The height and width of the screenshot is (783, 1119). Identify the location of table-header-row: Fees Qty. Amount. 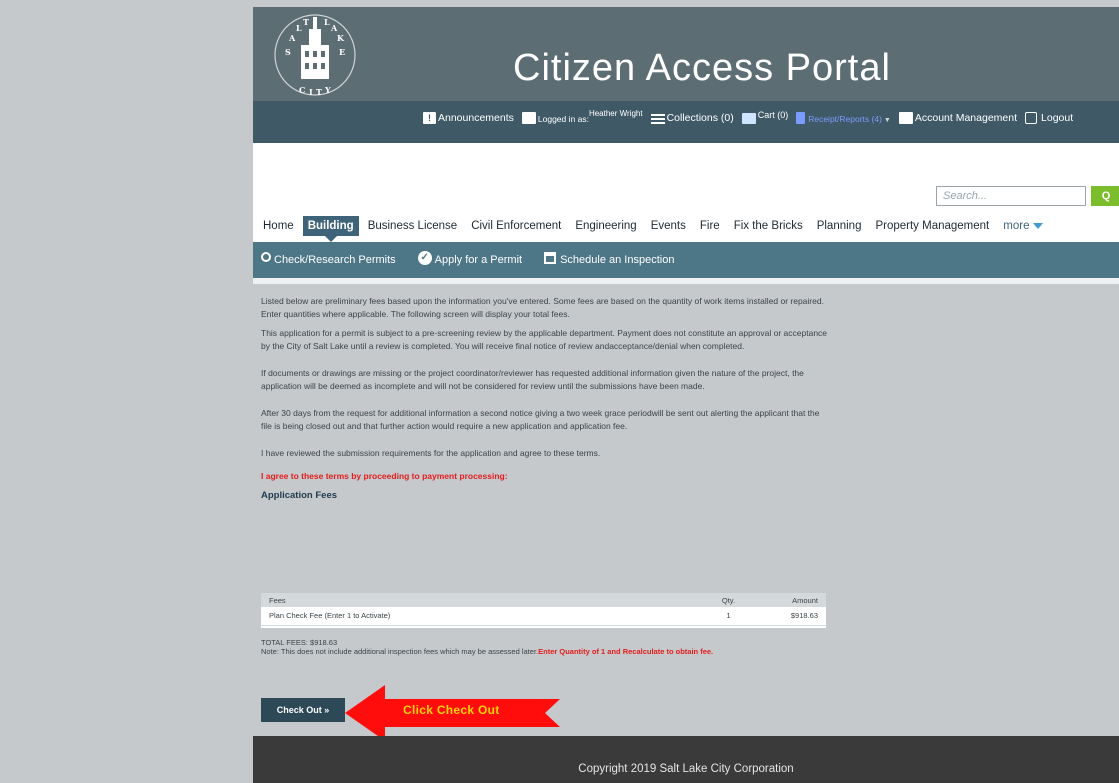
(543, 600).